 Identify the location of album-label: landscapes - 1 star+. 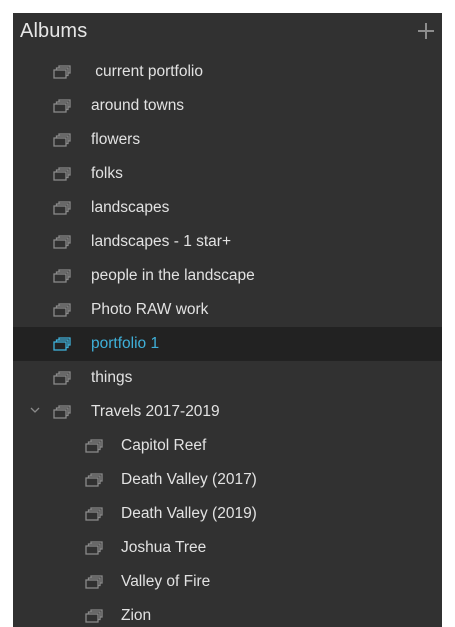
(161, 241).